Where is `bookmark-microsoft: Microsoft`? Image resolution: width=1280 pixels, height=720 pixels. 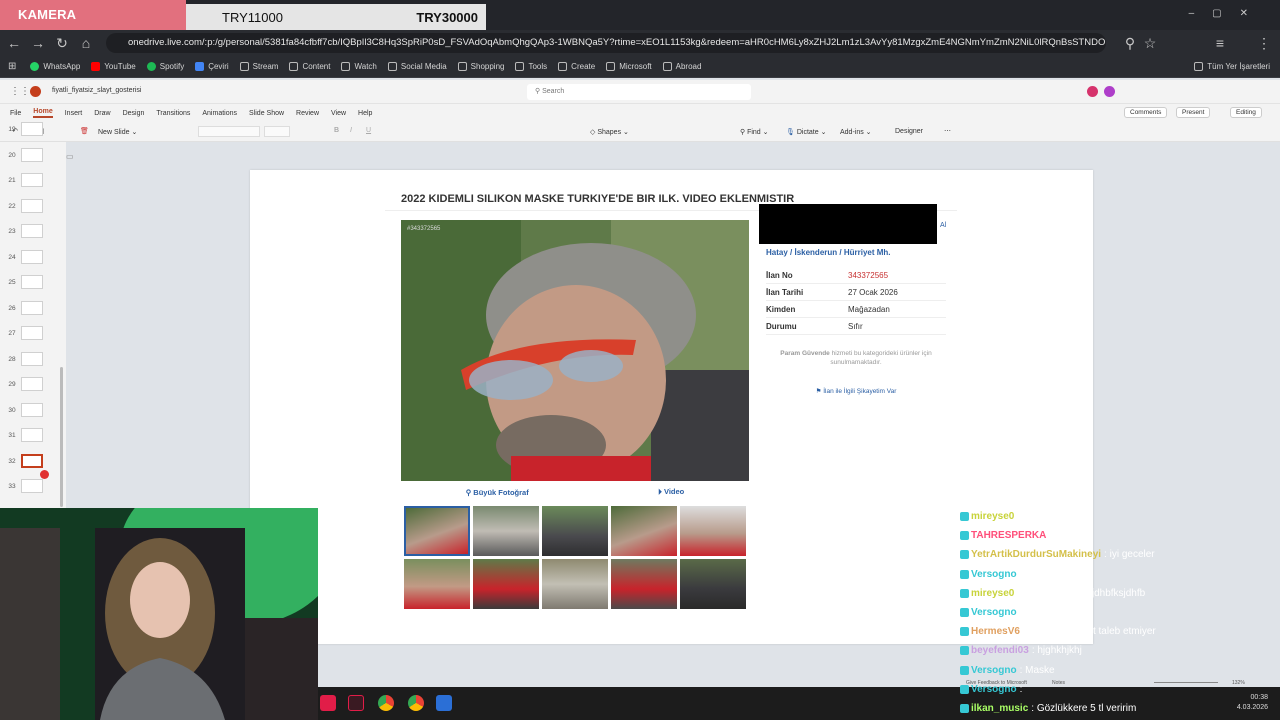
bookmark-microsoft: Microsoft is located at coordinates (629, 66).